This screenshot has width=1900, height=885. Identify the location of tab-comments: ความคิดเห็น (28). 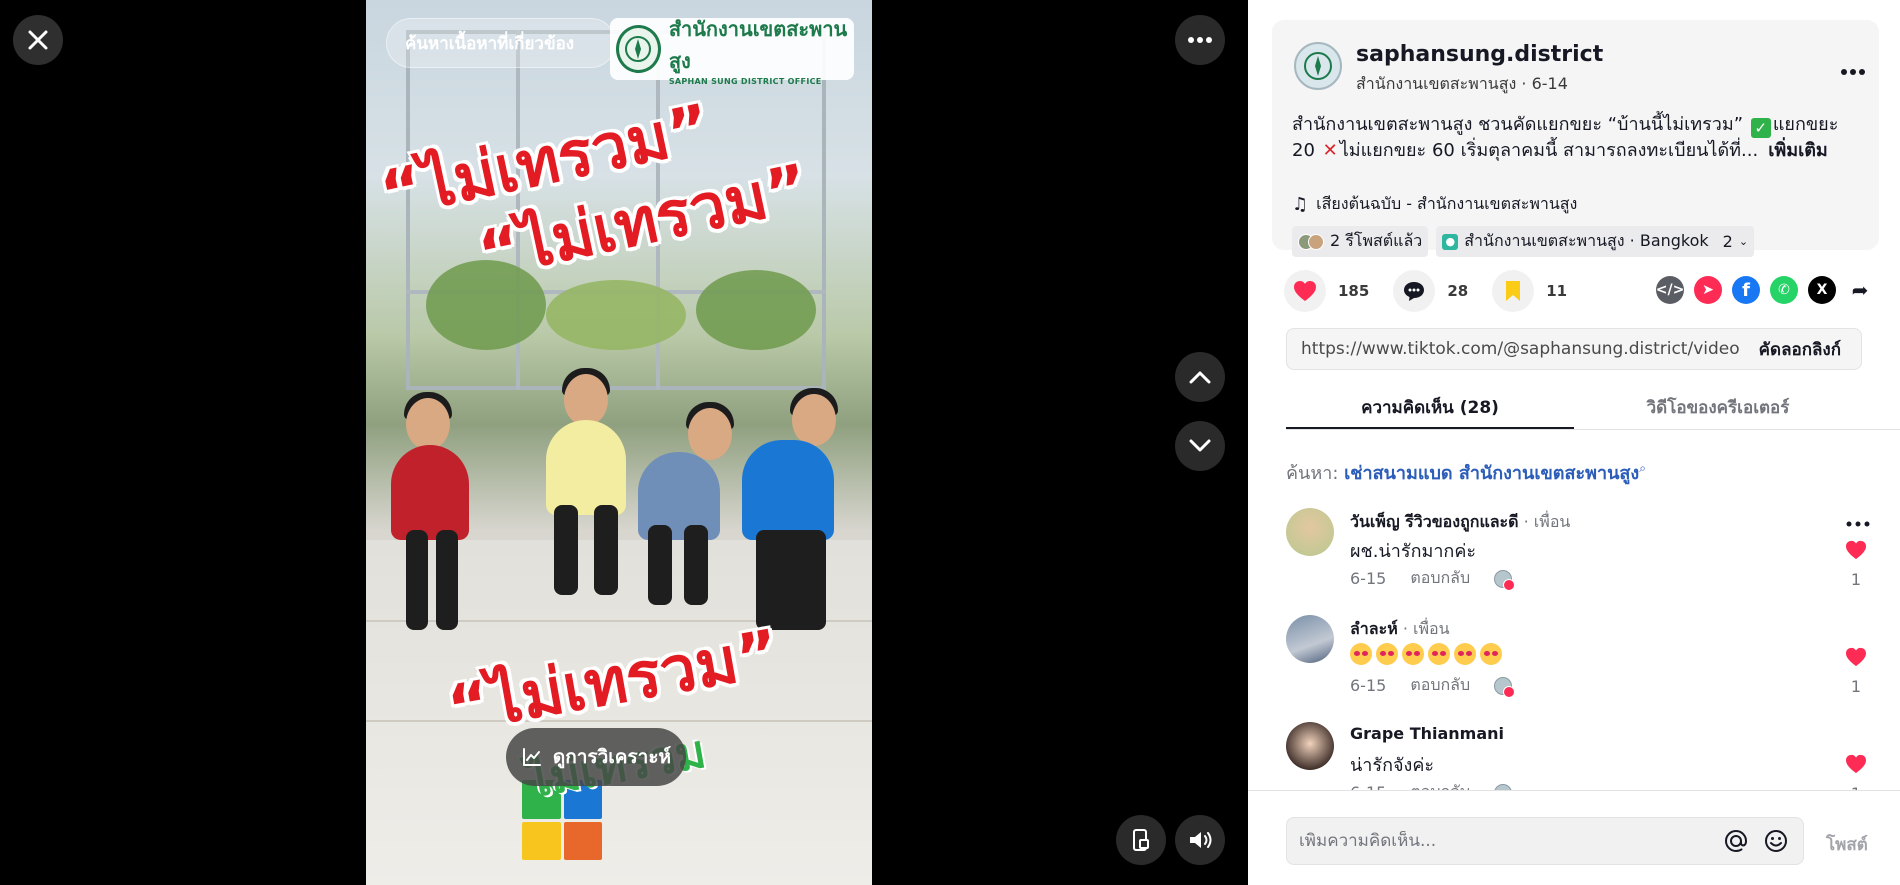
(1430, 409).